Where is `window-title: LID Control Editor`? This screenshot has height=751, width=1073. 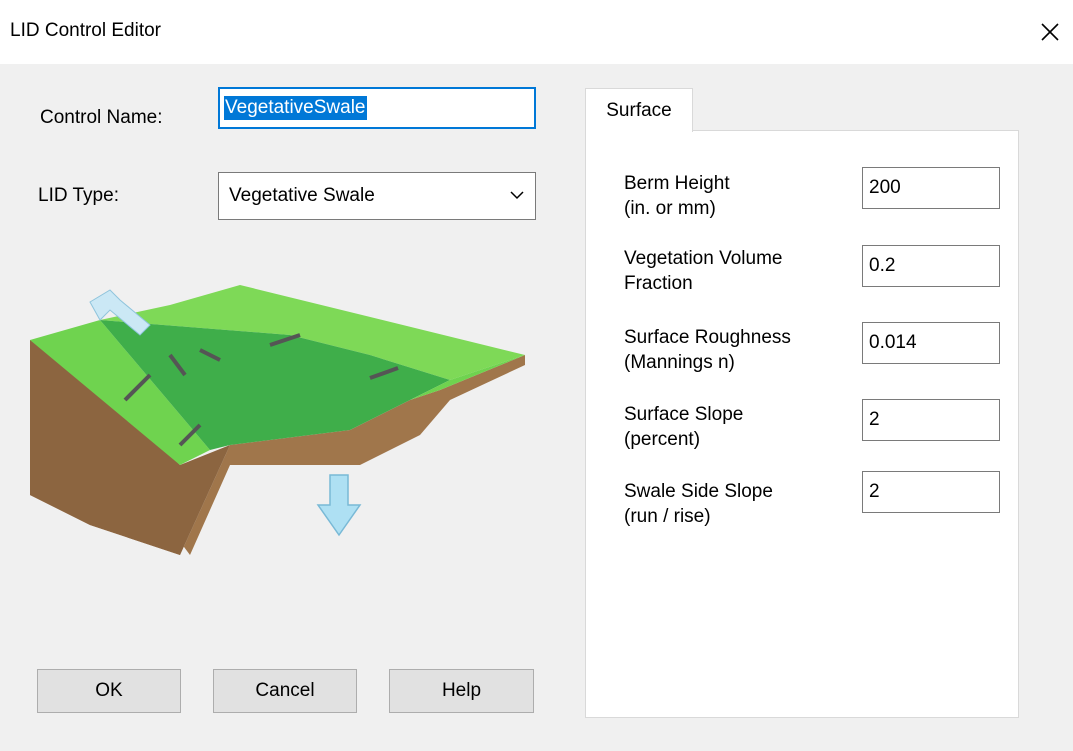 window-title: LID Control Editor is located at coordinates (86, 30).